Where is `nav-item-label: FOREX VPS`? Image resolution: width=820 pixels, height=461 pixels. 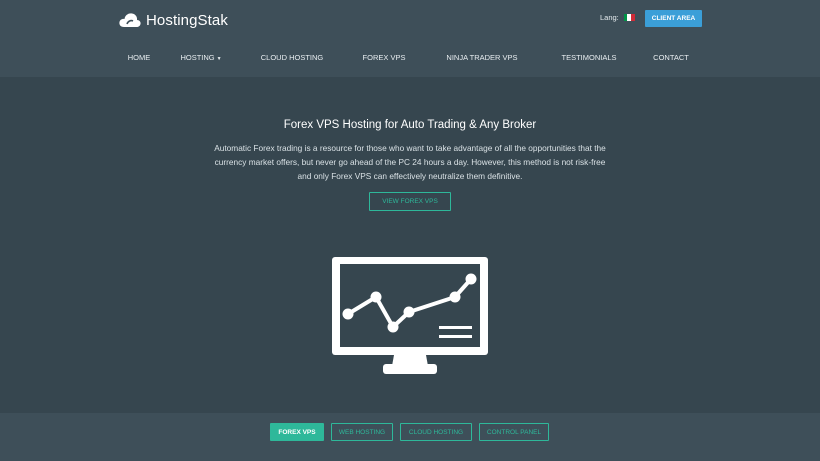
nav-item-label: FOREX VPS is located at coordinates (384, 57).